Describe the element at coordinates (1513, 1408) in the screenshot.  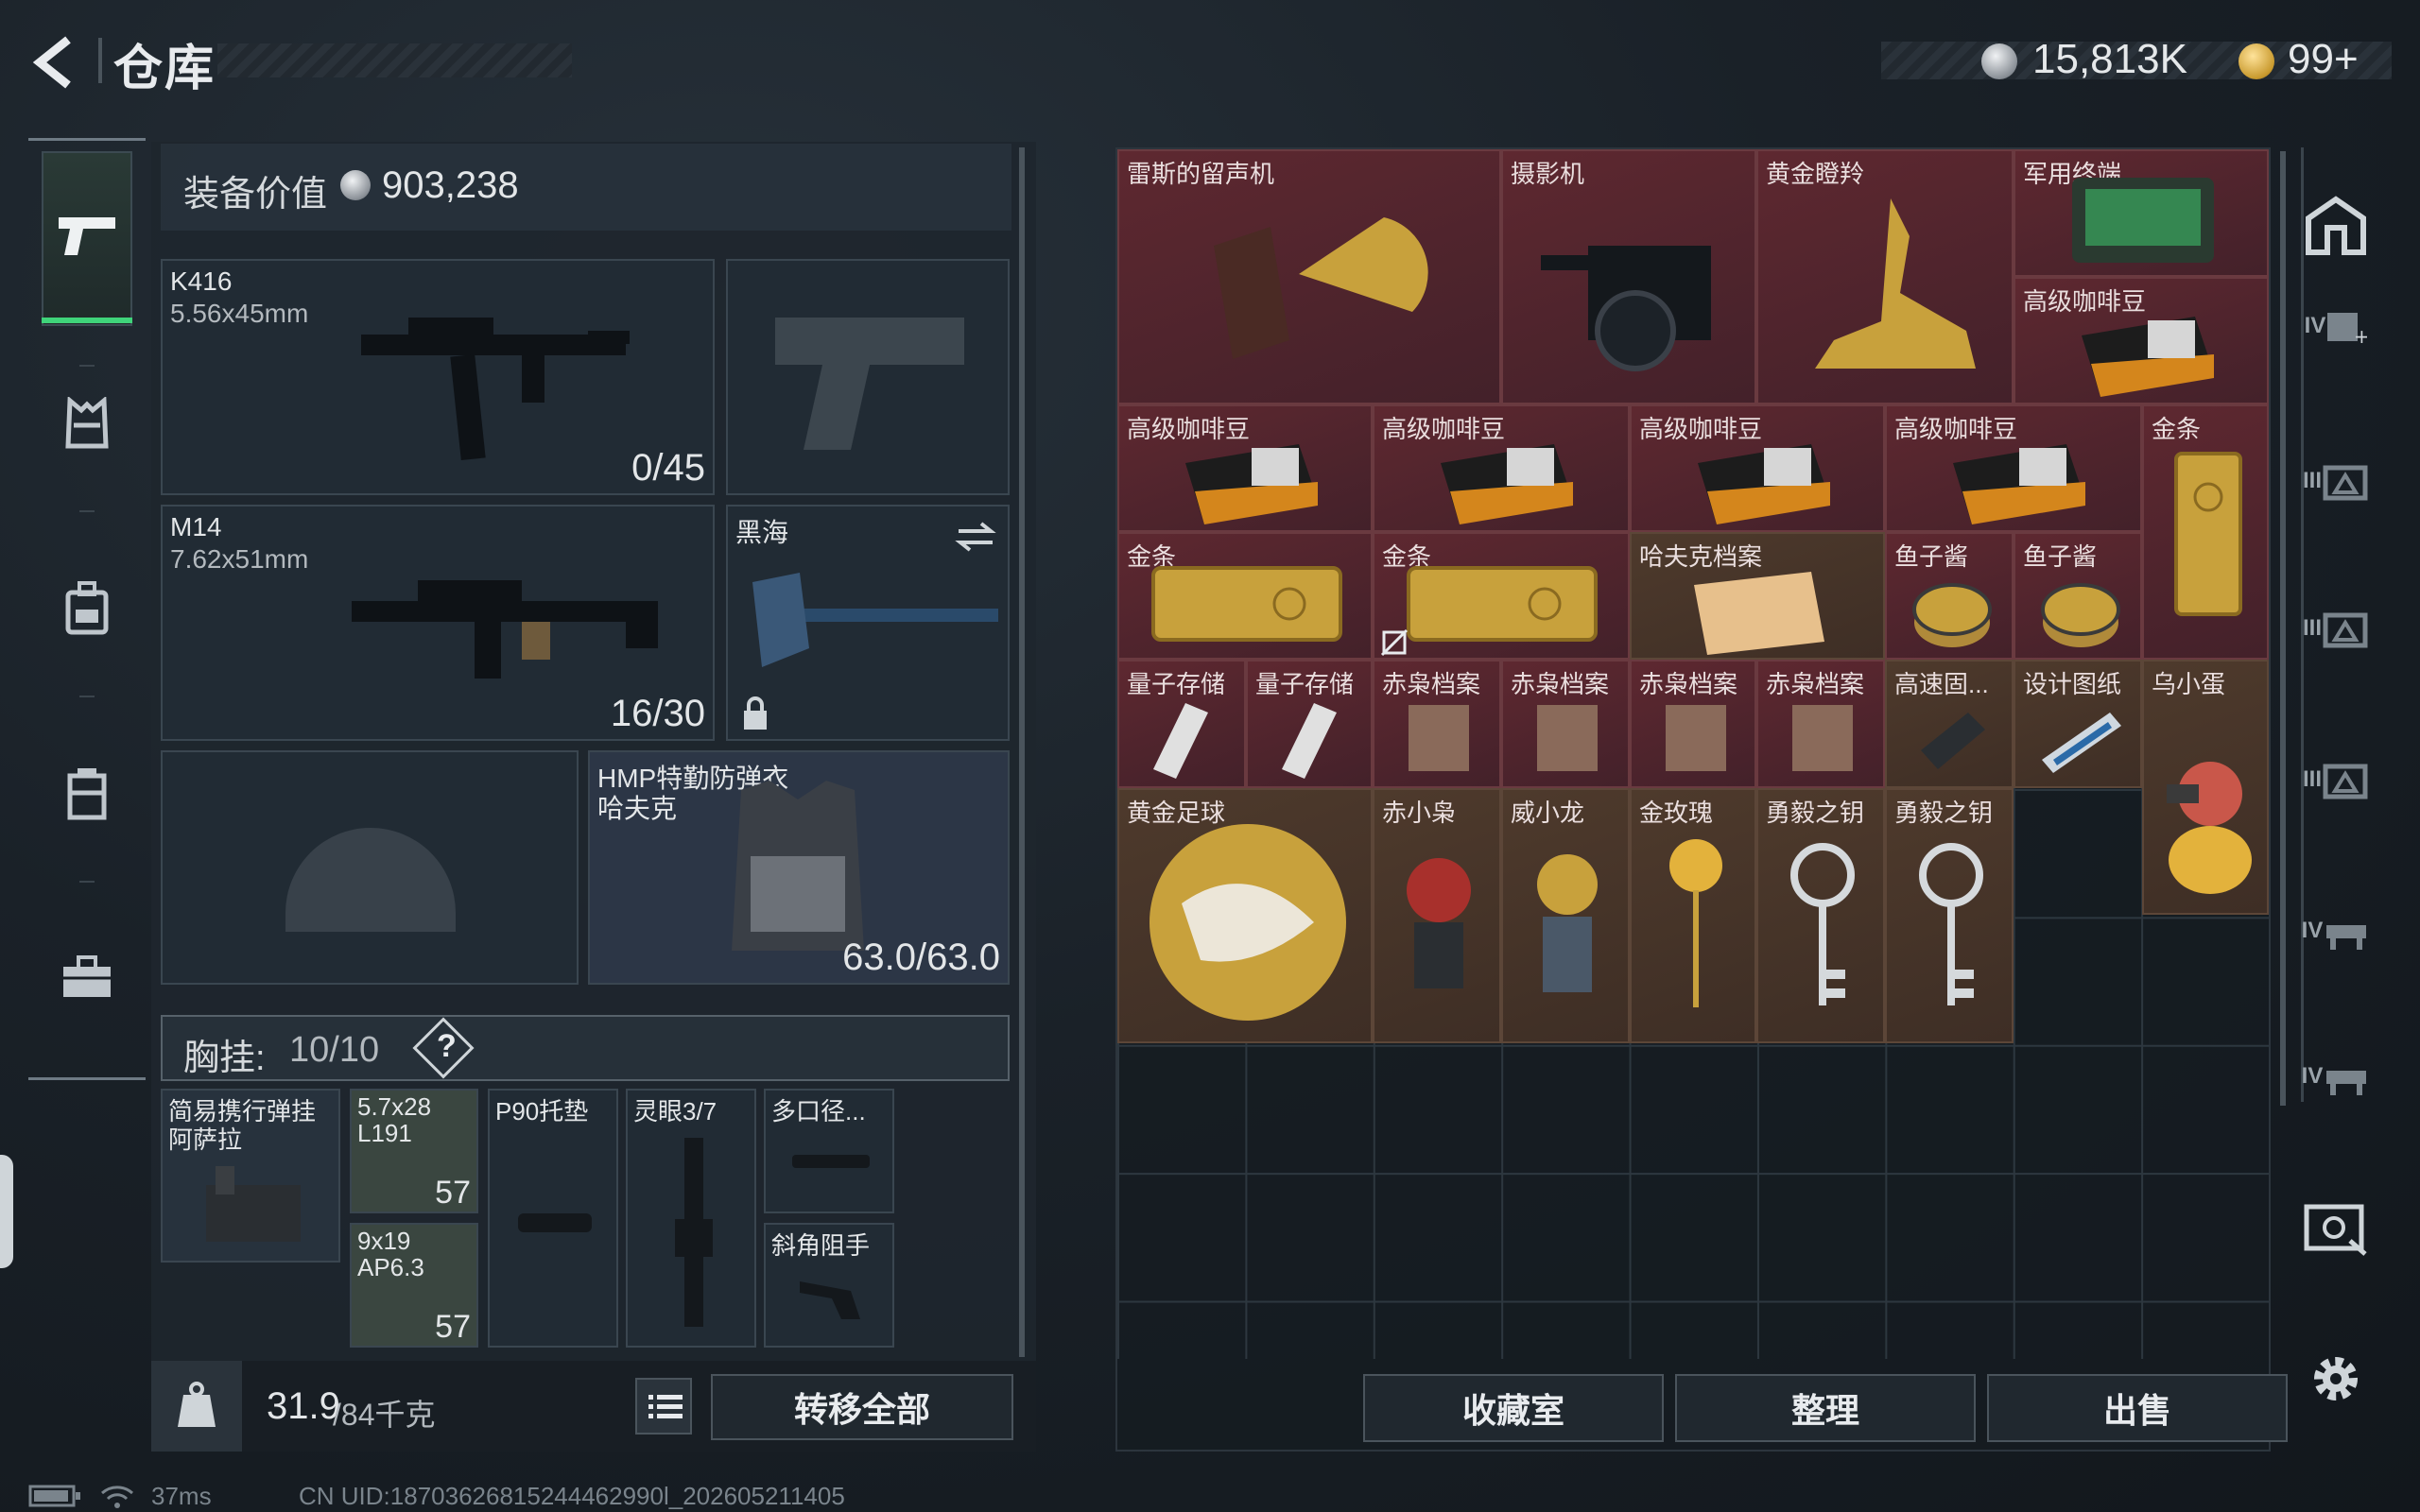
I see `collection-room-button: 收藏室` at that location.